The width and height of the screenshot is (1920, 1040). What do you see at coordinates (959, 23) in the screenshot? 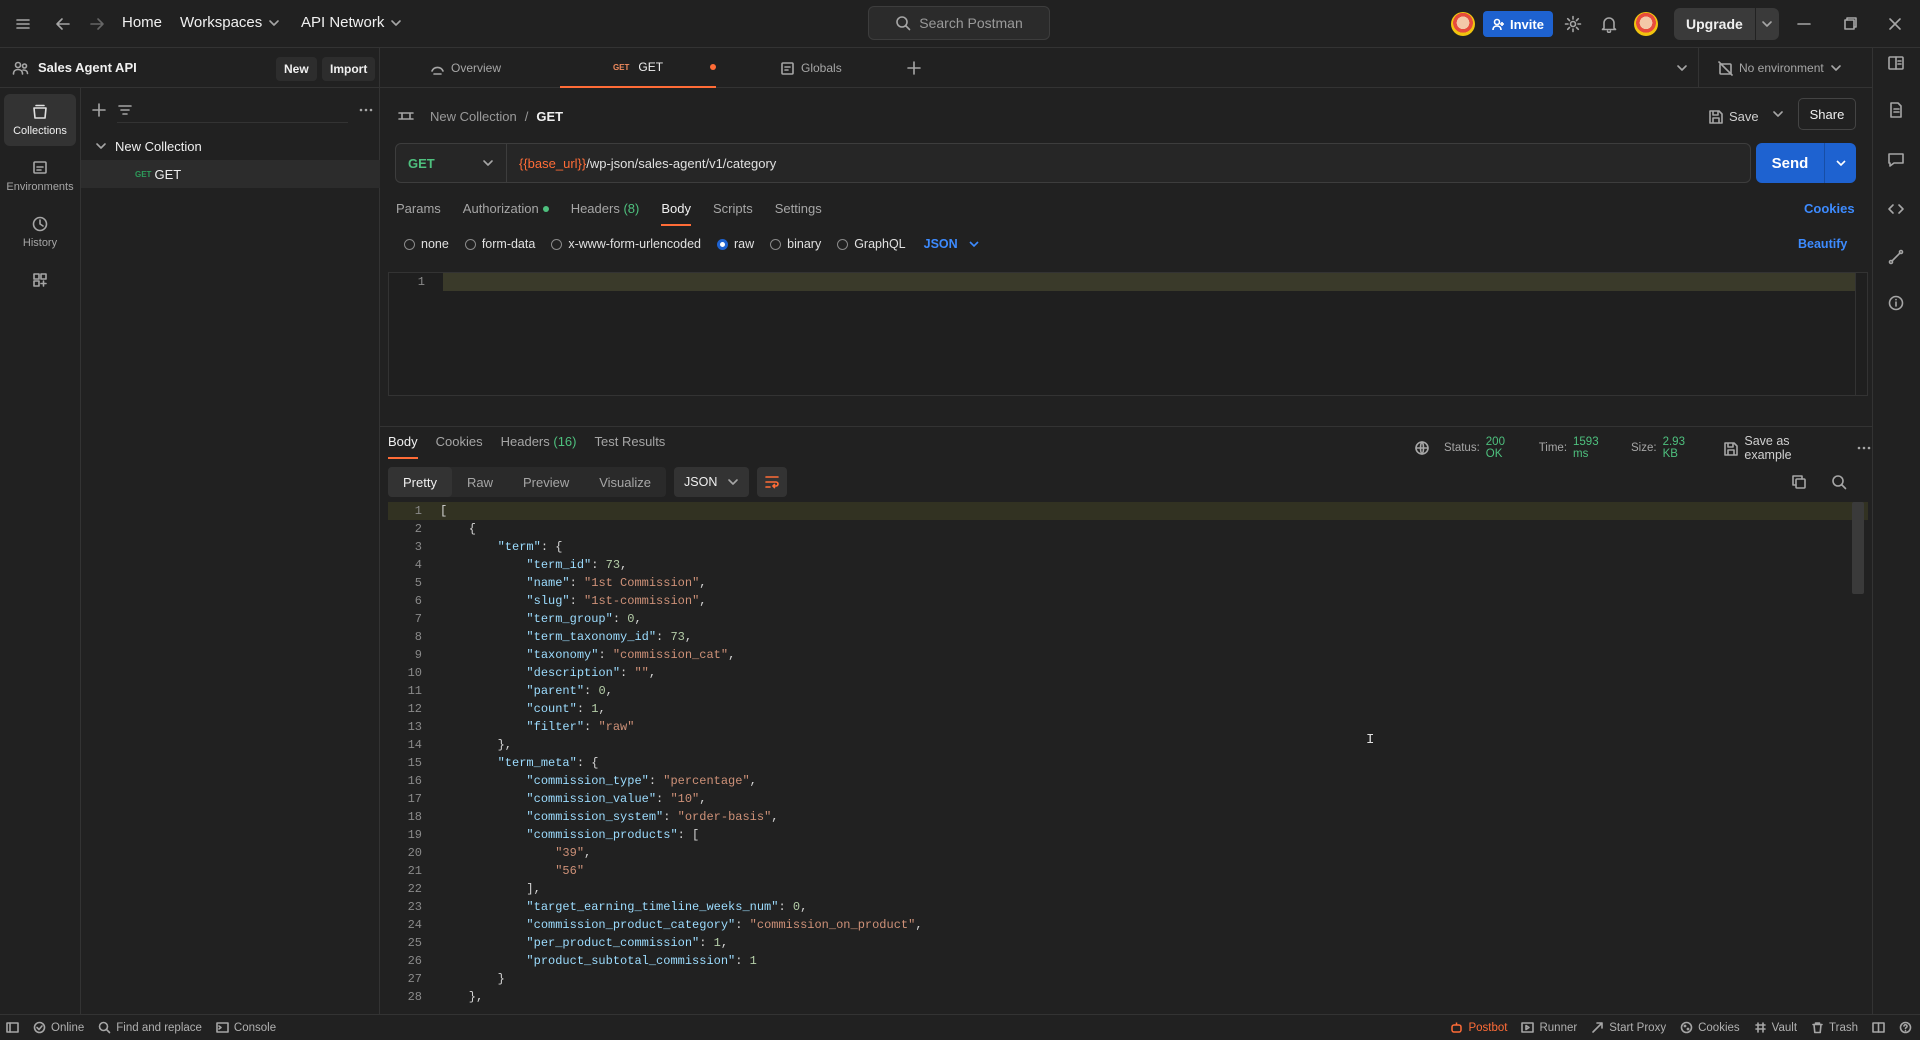
I see `search-box: Search Postman` at bounding box center [959, 23].